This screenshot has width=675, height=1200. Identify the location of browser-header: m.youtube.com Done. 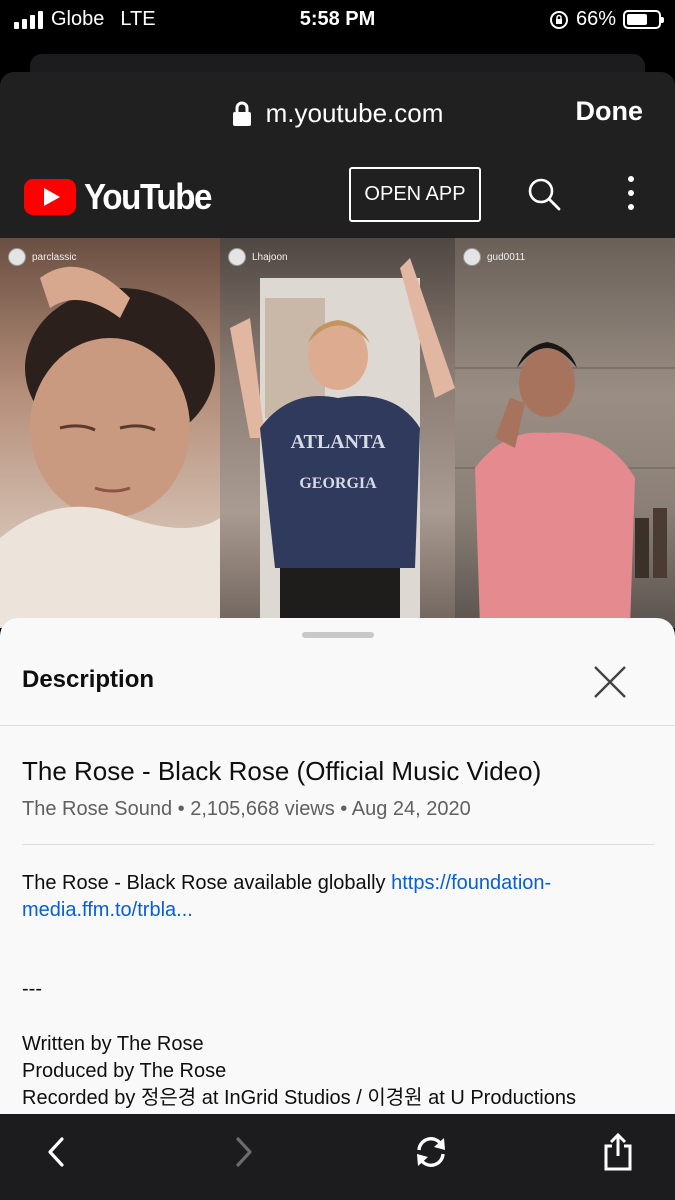
(337, 113).